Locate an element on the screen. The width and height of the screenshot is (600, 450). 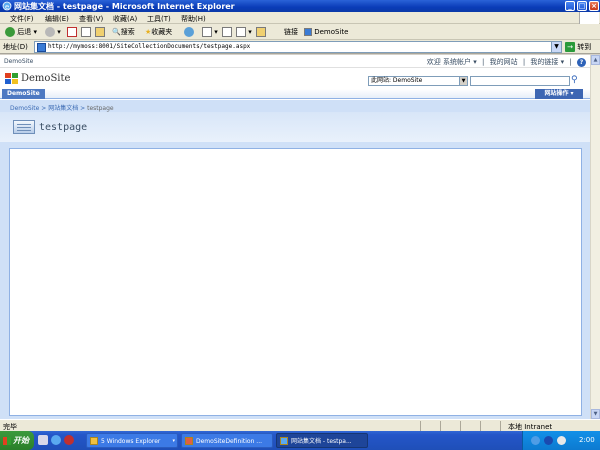
edit-icon is located at coordinates (241, 32).